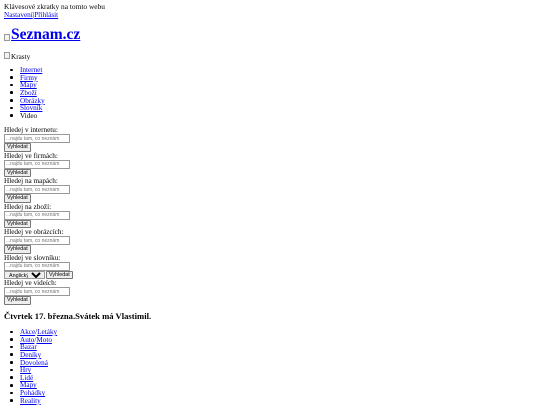 This screenshot has height=405, width=540. Describe the element at coordinates (27, 85) in the screenshot. I see `tab-item: Mapy` at that location.